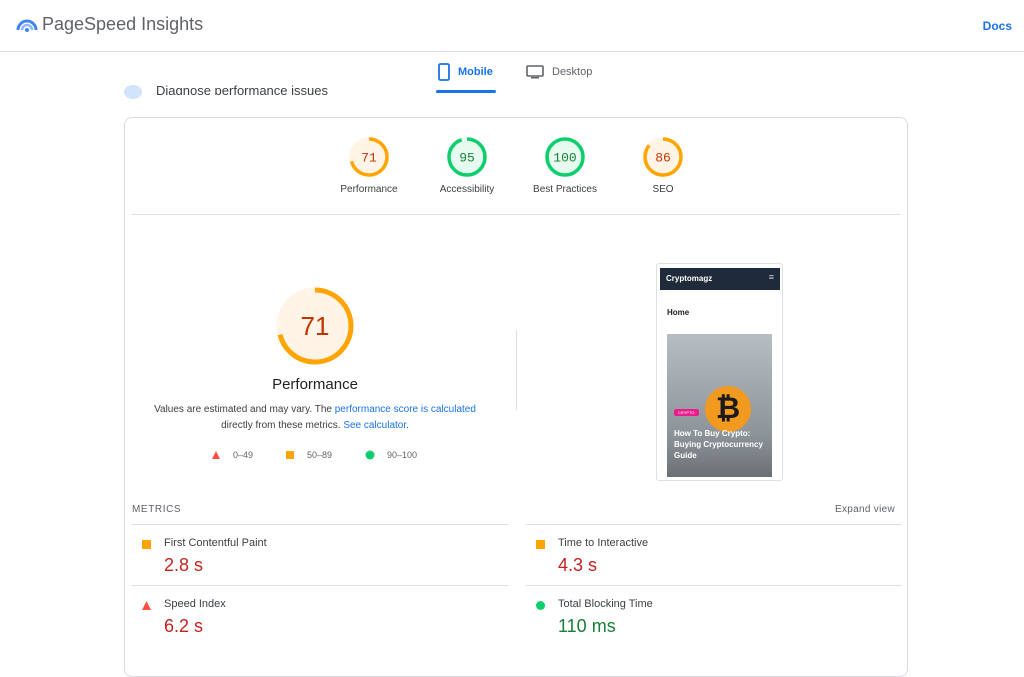 The image size is (1024, 677). Describe the element at coordinates (243, 455) in the screenshot. I see `legend-fail-range: 0–49` at that location.